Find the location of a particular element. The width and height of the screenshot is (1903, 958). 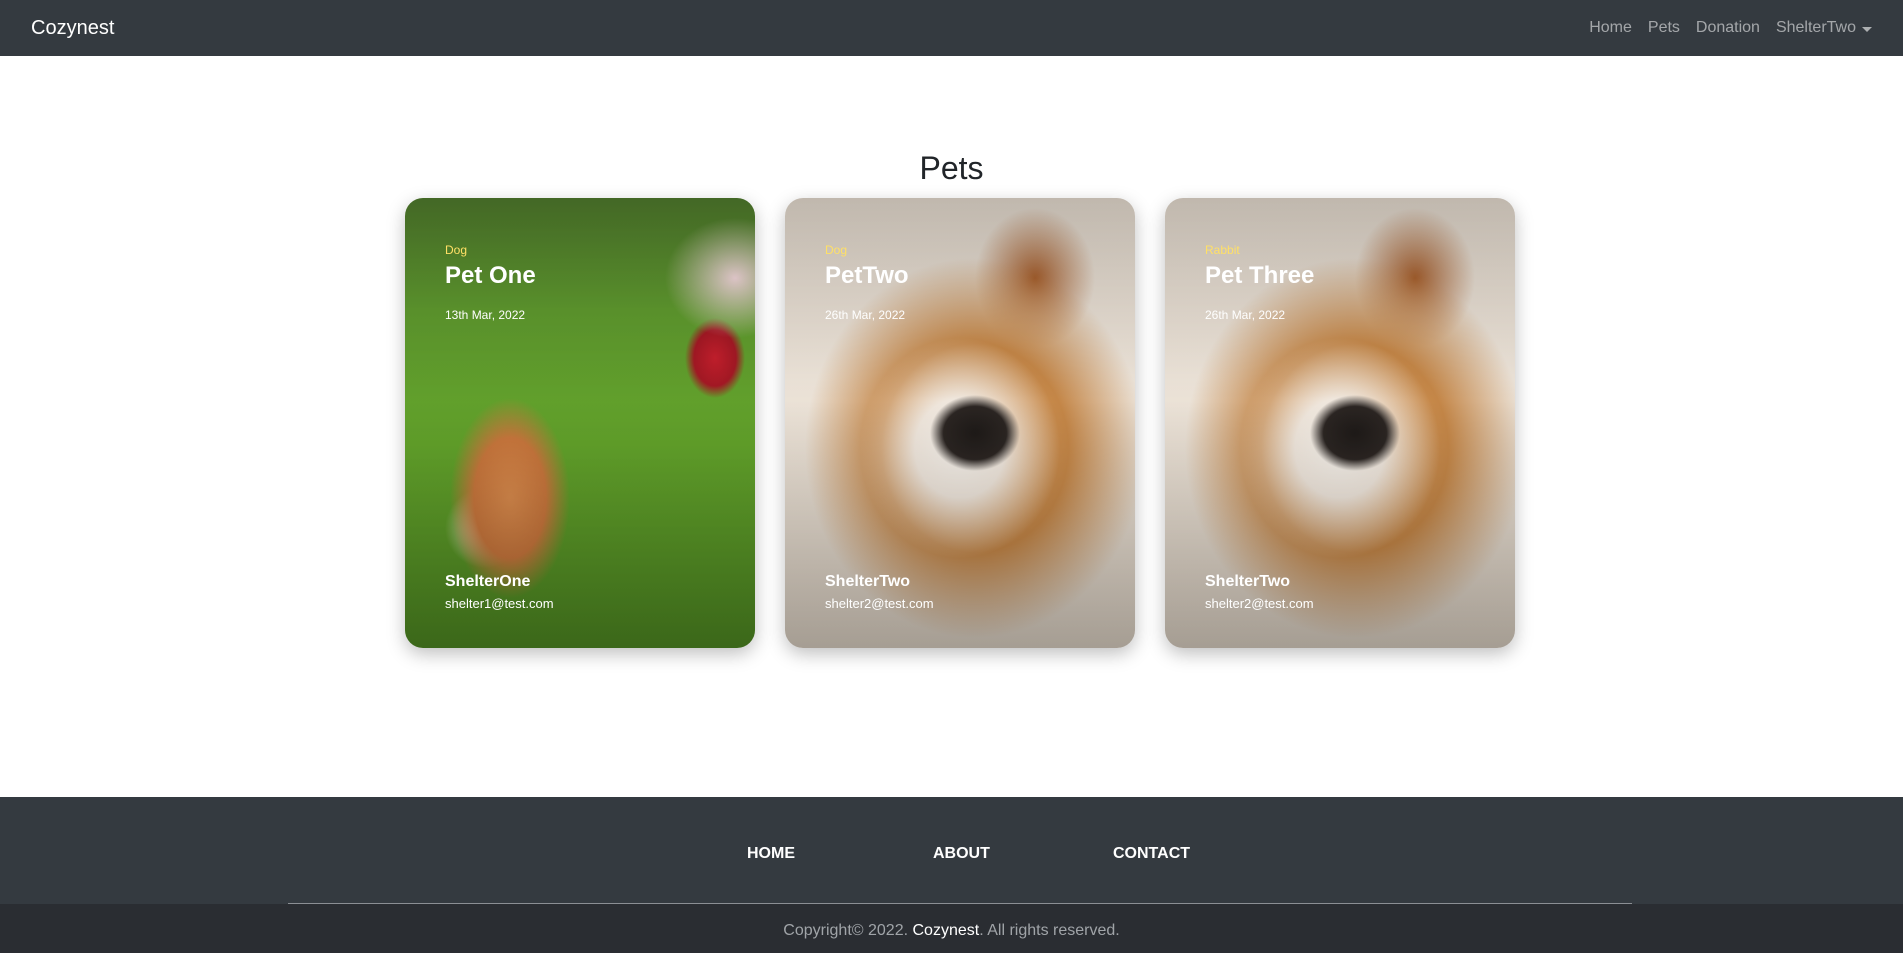

user-menu-dropdown: ShelterTwo is located at coordinates (1824, 28).